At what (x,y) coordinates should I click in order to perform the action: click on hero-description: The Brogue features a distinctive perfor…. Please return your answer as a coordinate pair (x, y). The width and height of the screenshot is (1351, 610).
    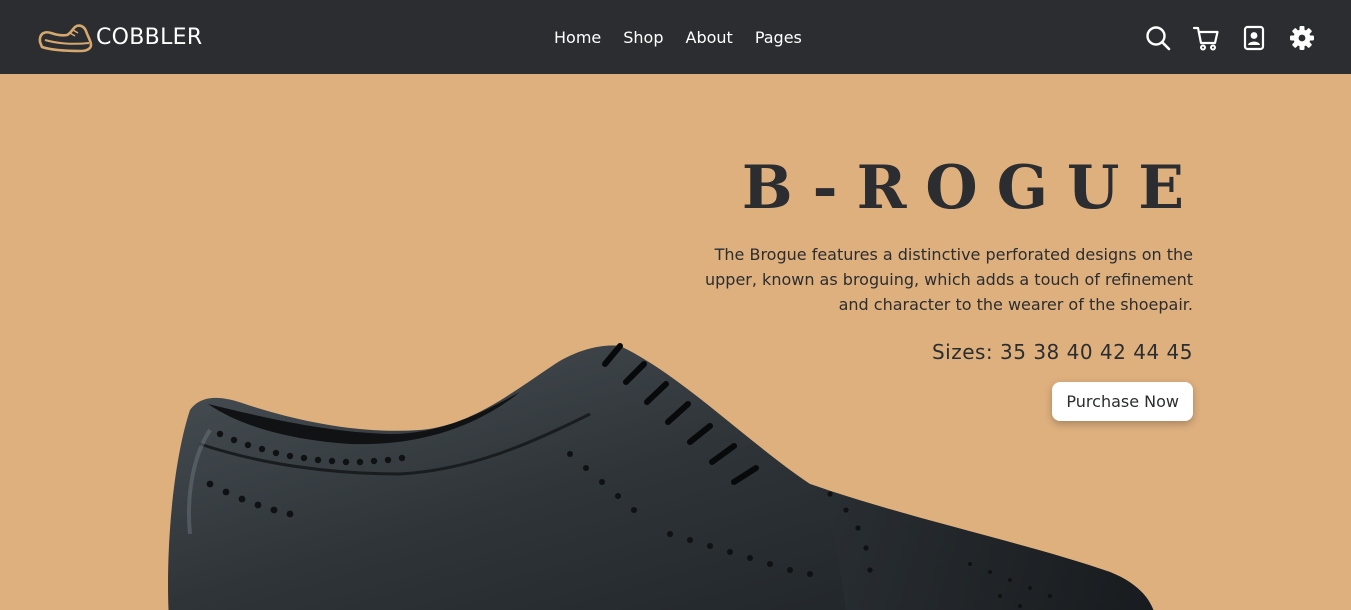
    Looking at the image, I should click on (949, 279).